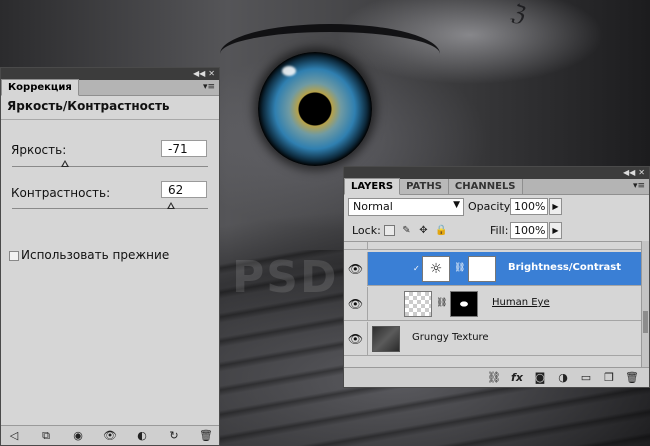 Image resolution: width=650 pixels, height=446 pixels. Describe the element at coordinates (78, 435) in the screenshot. I see `layer-visibility-mask-icon: ◉` at that location.